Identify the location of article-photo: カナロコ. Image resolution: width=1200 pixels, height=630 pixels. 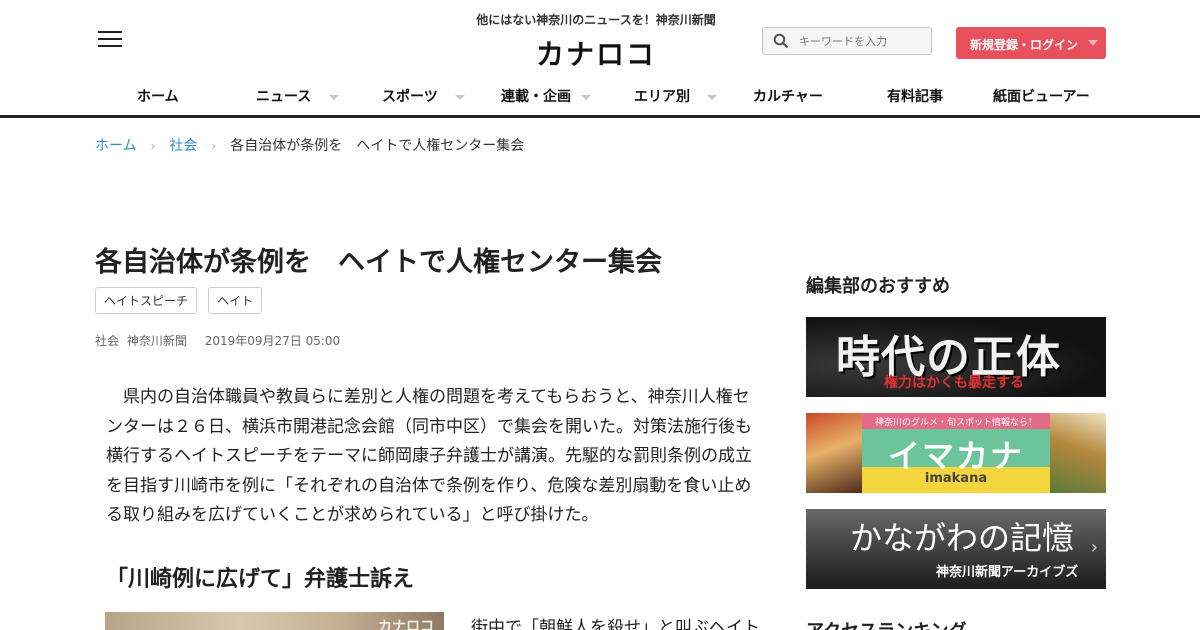
(274, 621).